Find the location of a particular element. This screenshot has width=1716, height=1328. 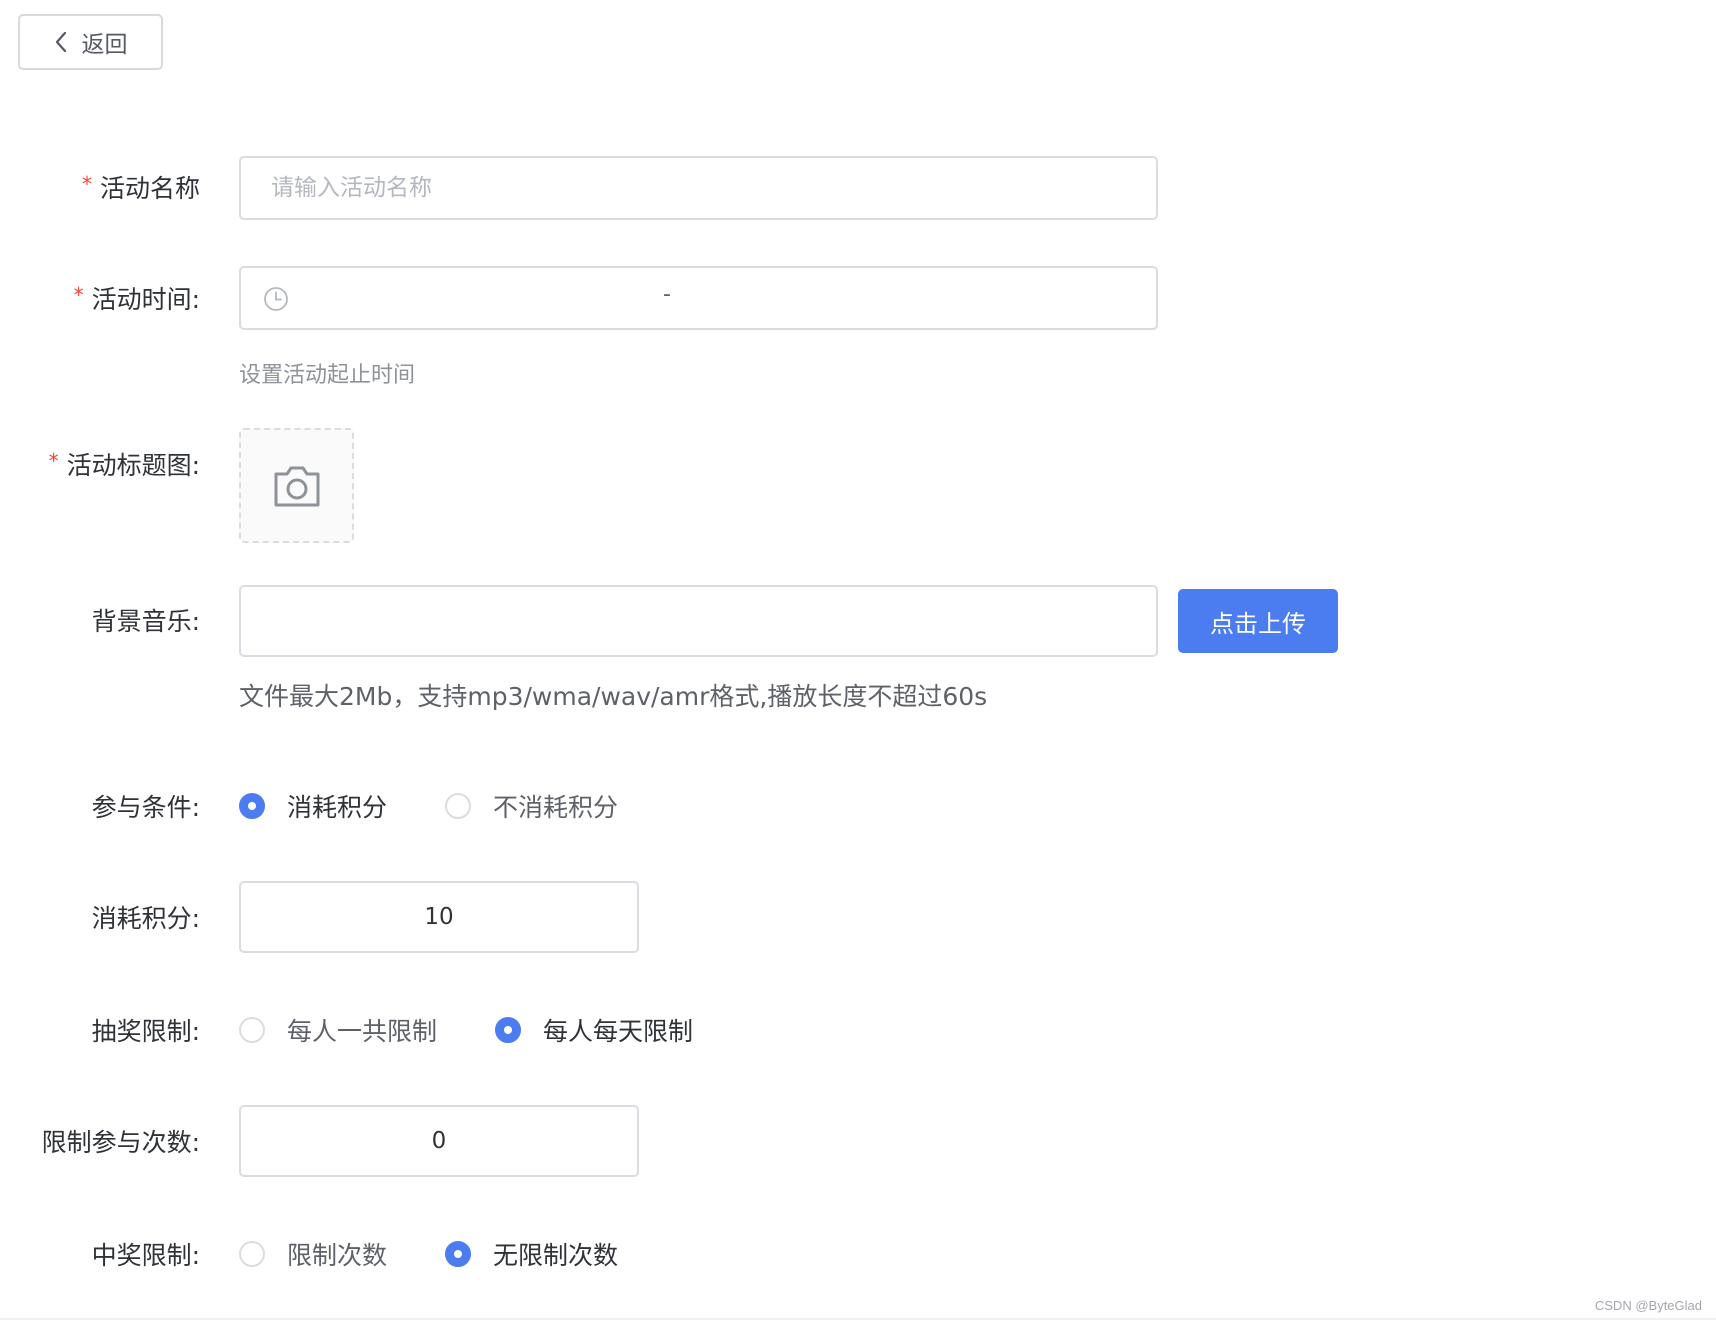

draw-limit-radio-group: 每人一共限制 每人每天限制 is located at coordinates (495, 1030).